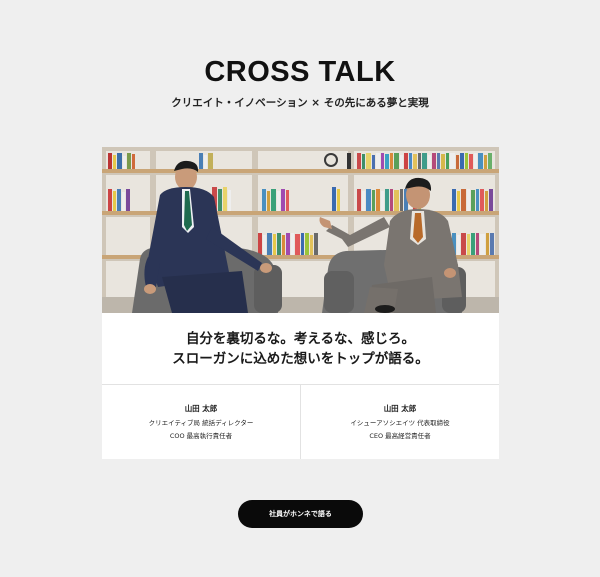  I want to click on card-headline: 自分を裏切るな。考えるな、感じろ。 スローガンに込めた想いをトップが語る。, so click(300, 349).